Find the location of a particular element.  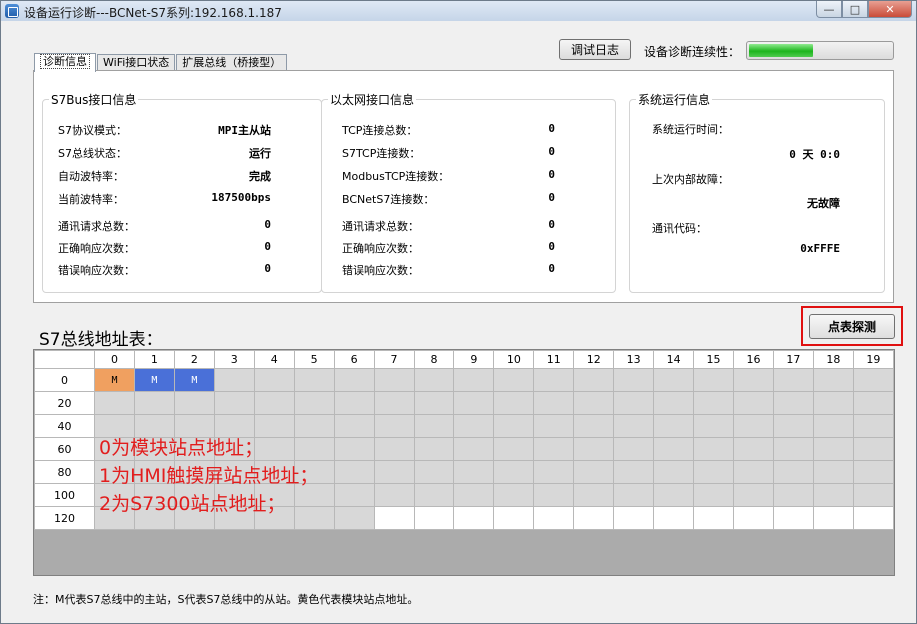

tab-extension-bus: 扩展总线（桥接型） is located at coordinates (232, 62).